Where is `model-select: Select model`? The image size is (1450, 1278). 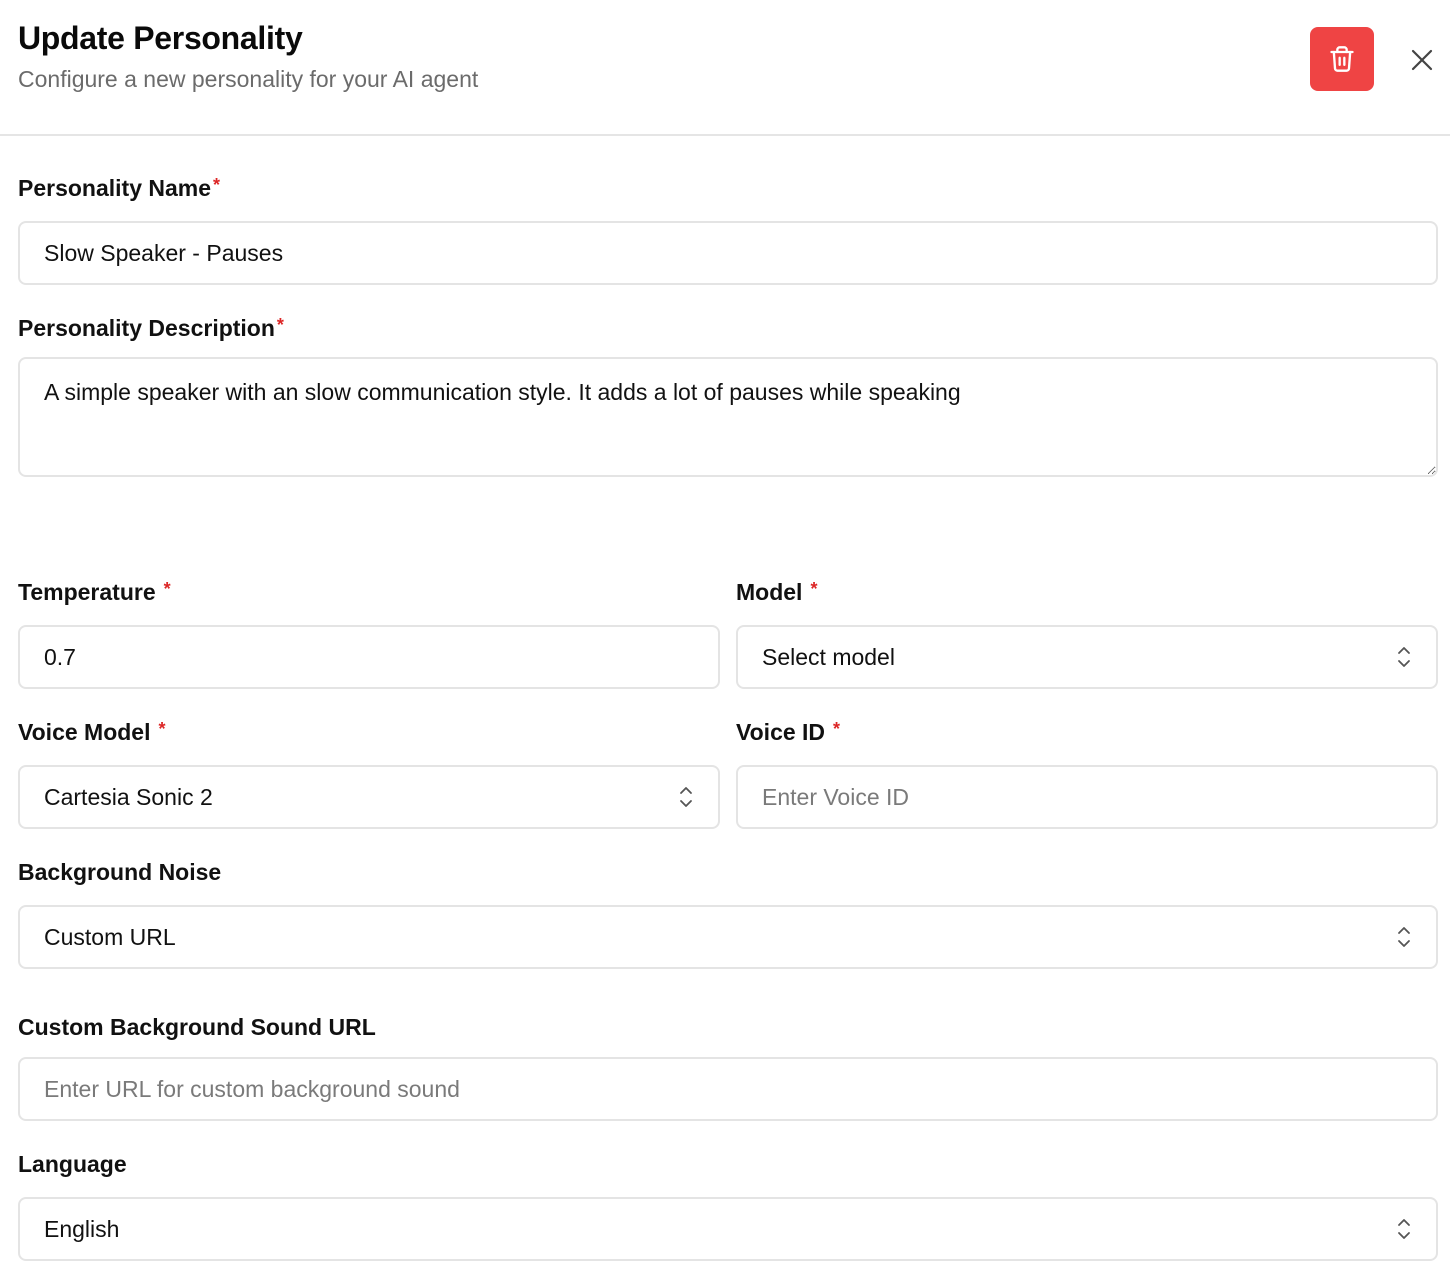 model-select: Select model is located at coordinates (1087, 657).